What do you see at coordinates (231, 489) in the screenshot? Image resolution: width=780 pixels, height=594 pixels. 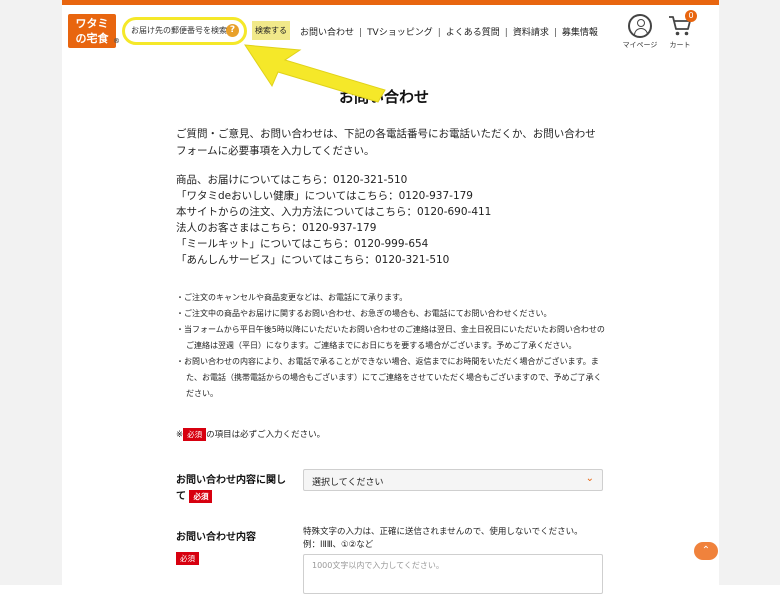 I see `inquiry-type-label: お問い合わせ内容に関して 必須` at bounding box center [231, 489].